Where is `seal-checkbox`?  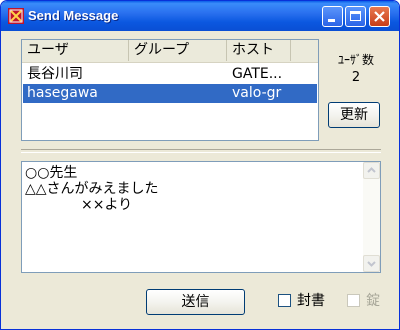
seal-checkbox is located at coordinates (284, 300).